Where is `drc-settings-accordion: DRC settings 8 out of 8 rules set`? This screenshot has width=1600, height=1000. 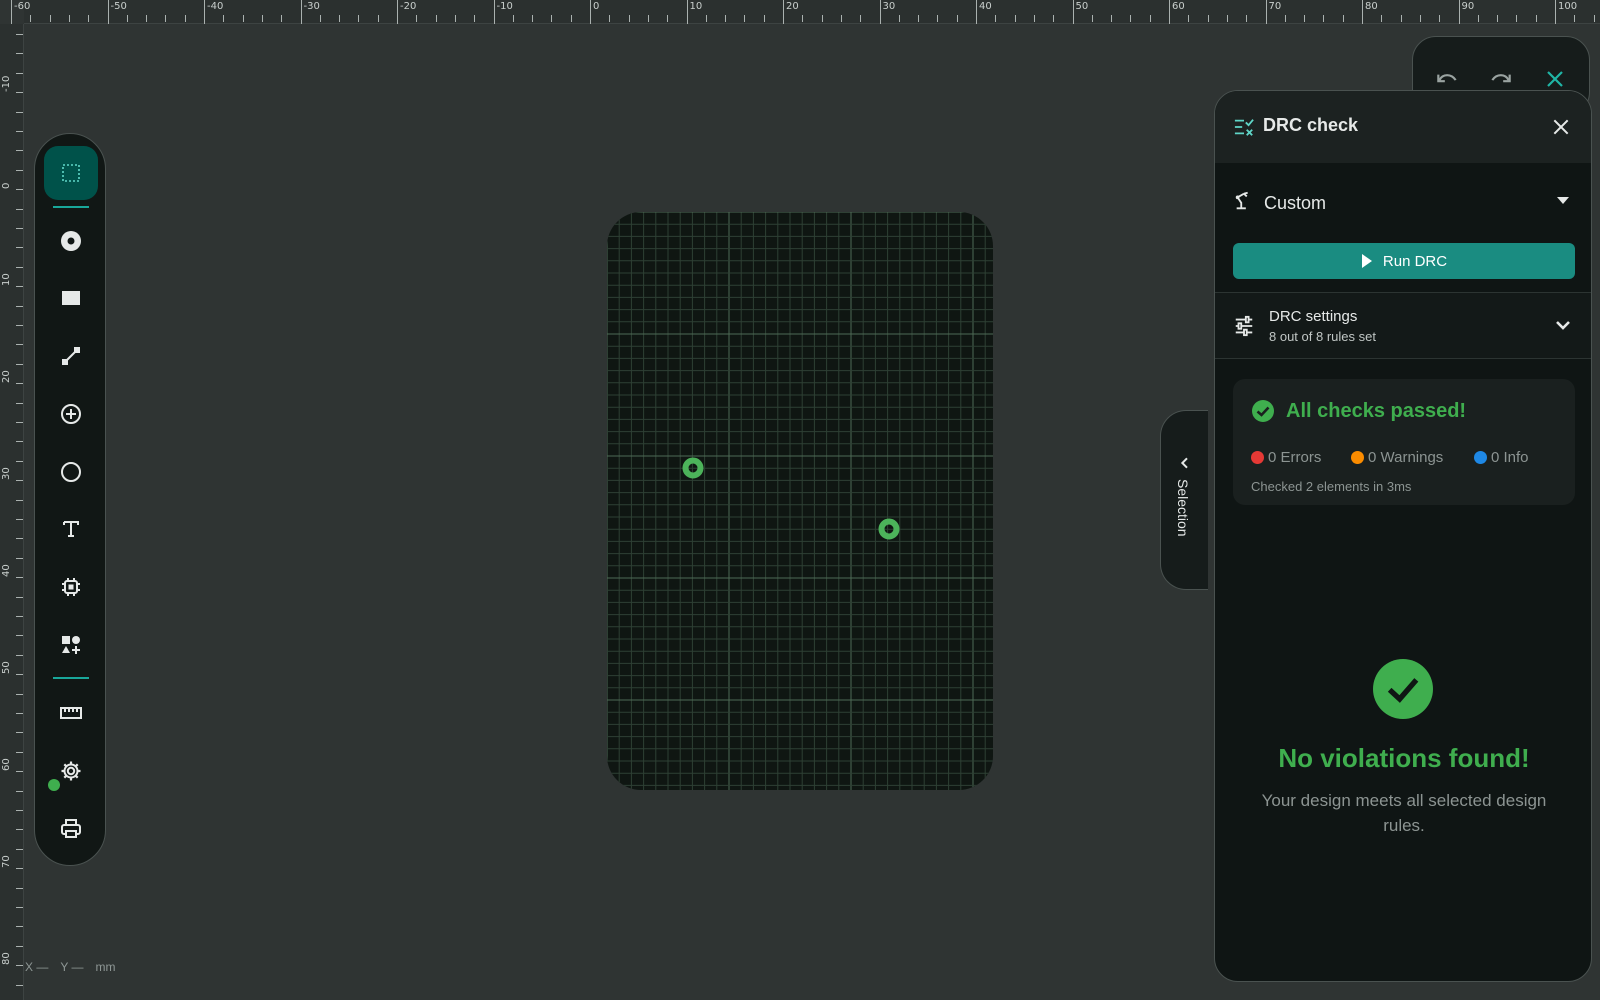
drc-settings-accordion: DRC settings 8 out of 8 rules set is located at coordinates (1403, 325).